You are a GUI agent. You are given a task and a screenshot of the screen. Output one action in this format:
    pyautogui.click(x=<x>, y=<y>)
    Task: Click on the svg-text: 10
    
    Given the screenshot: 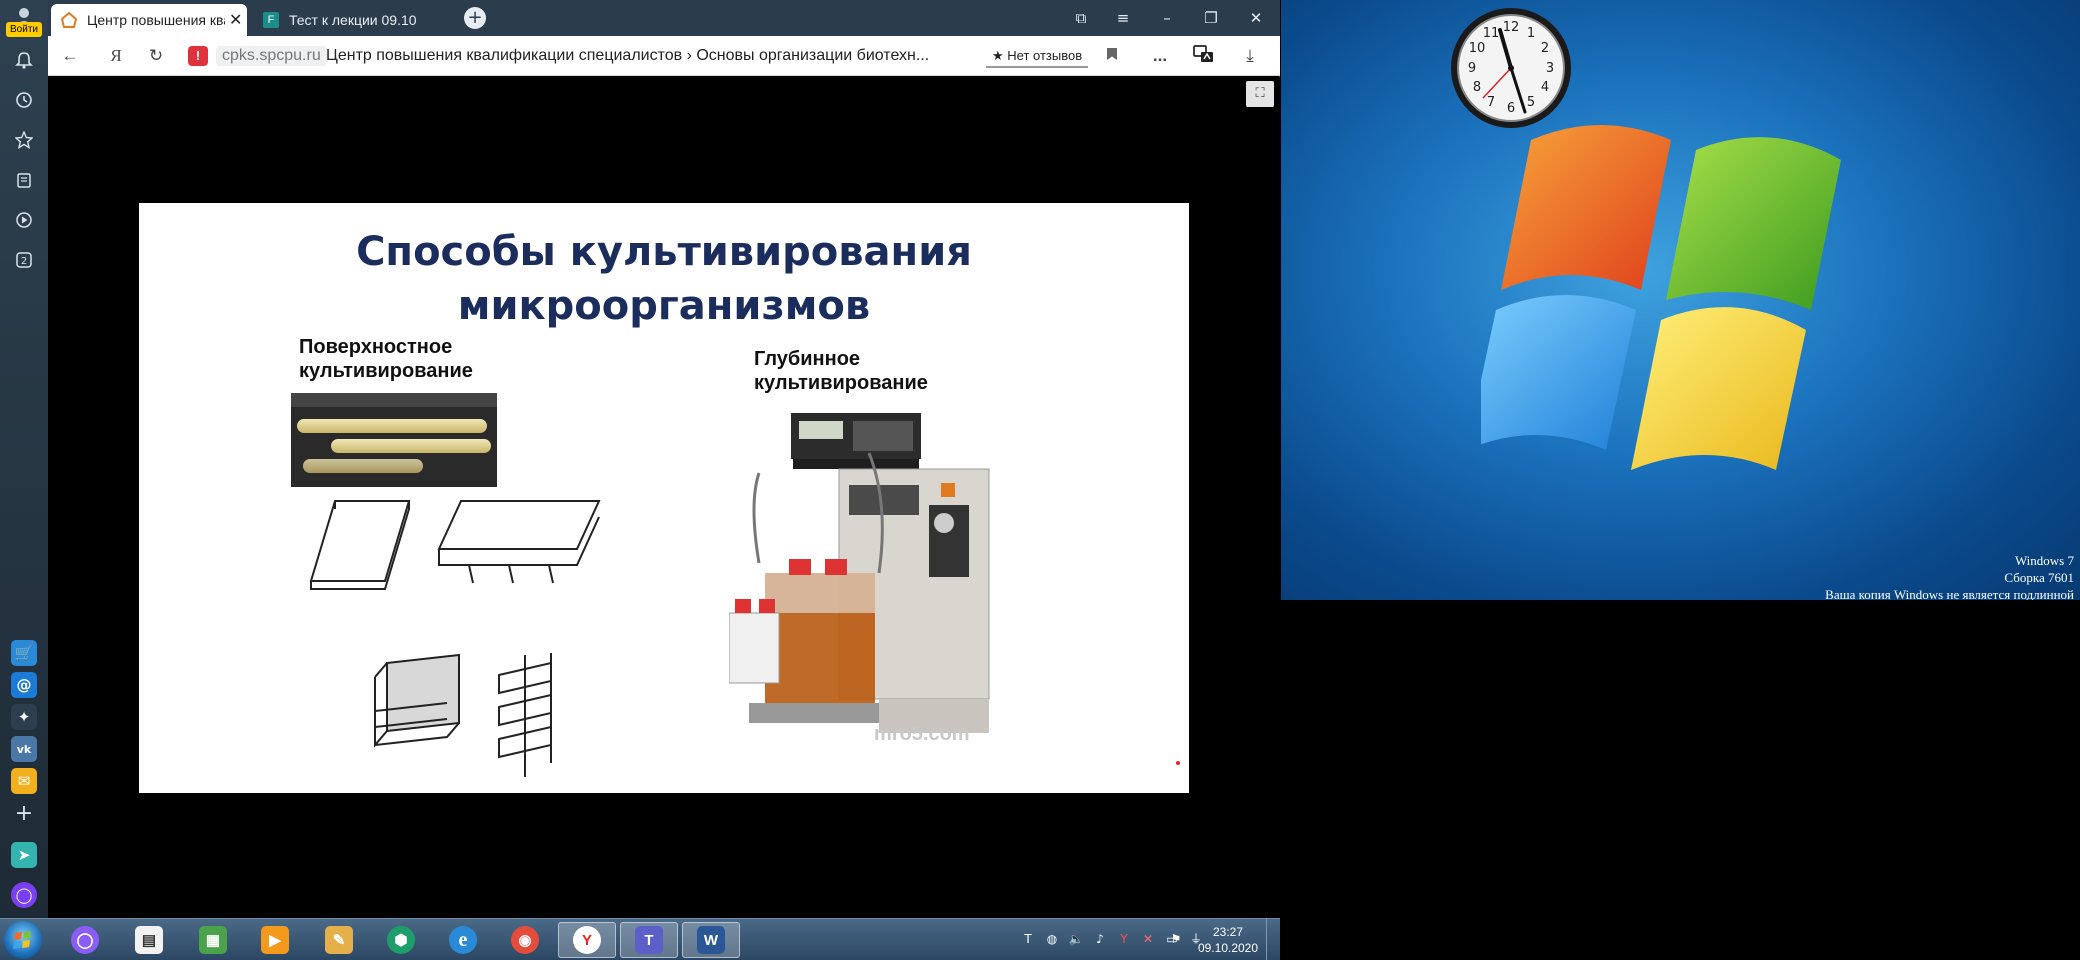 What is the action you would take?
    pyautogui.click(x=1477, y=48)
    